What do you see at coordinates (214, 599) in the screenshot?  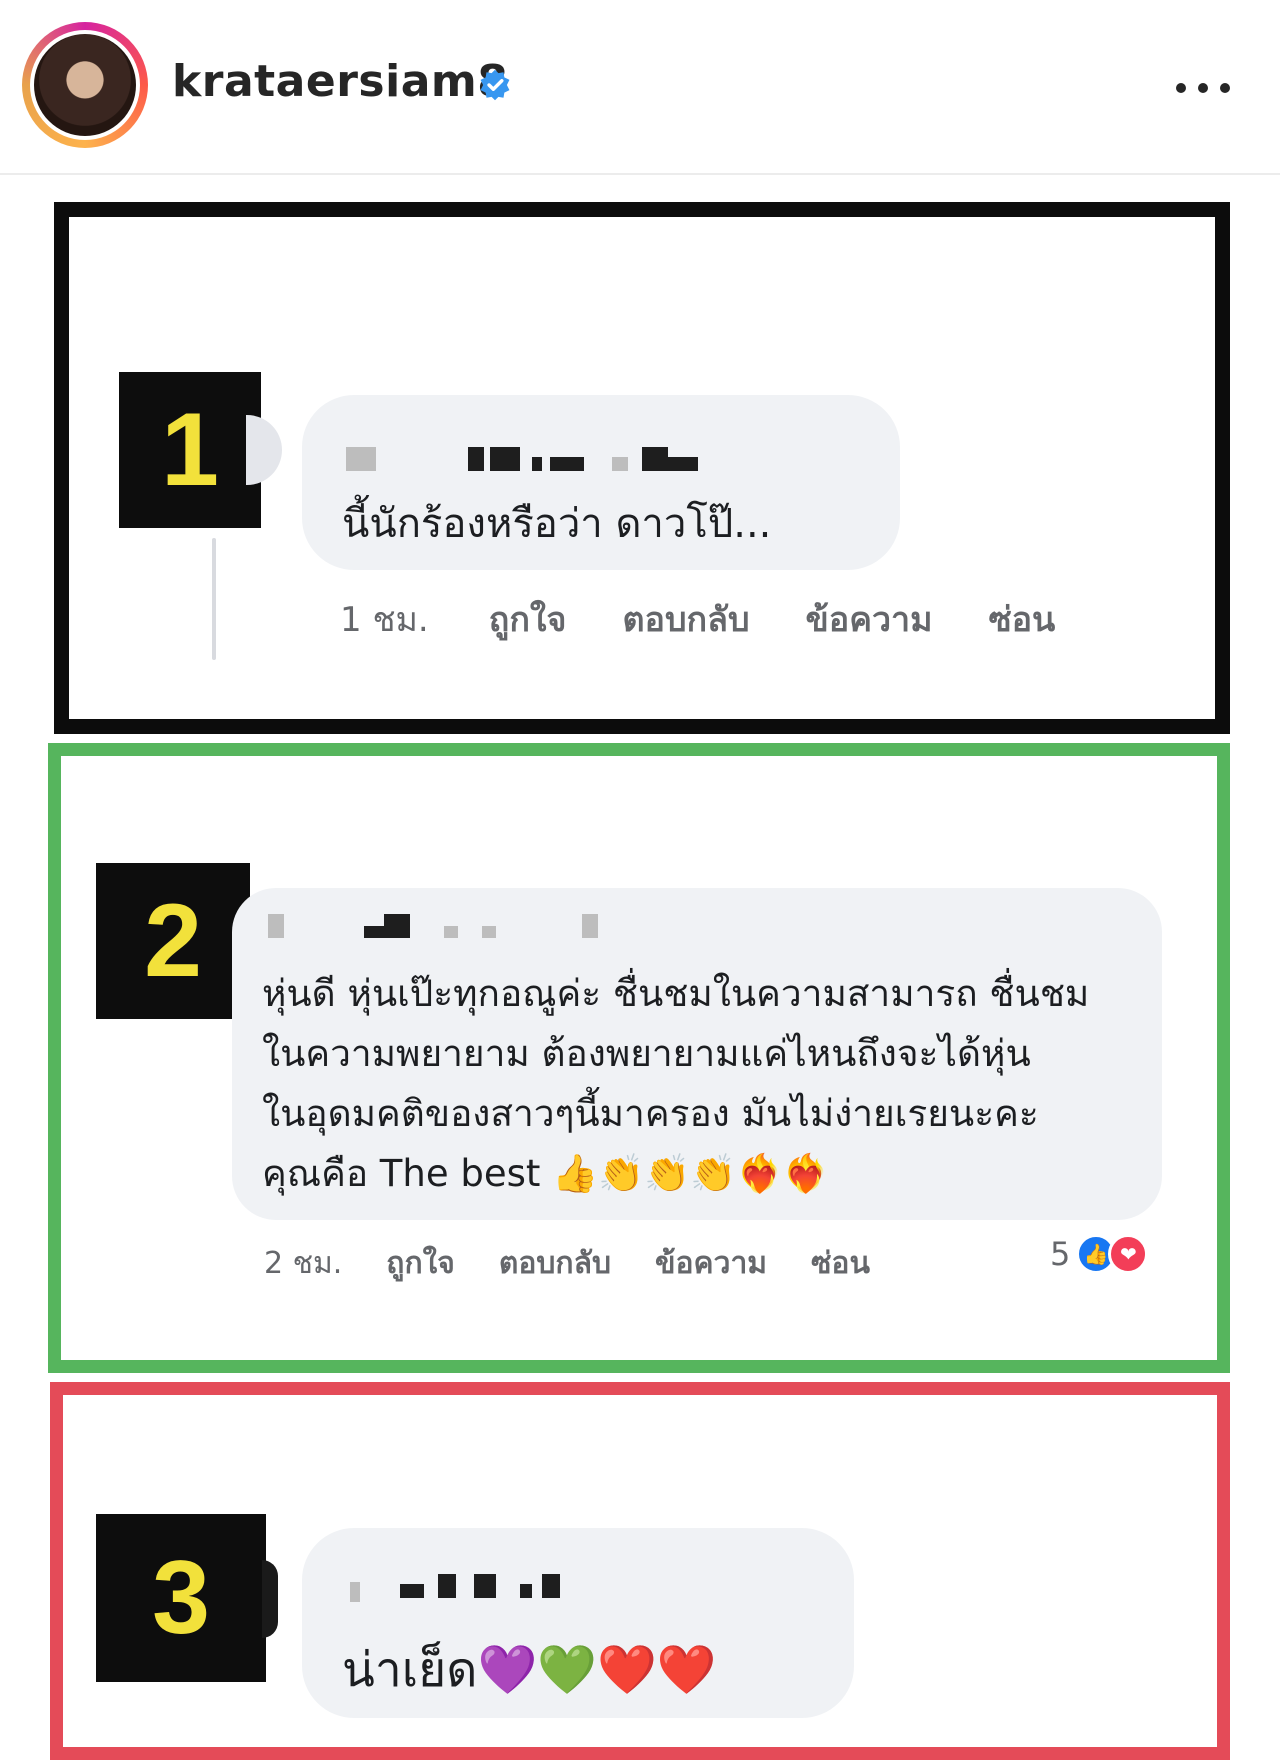 I see `thread-line` at bounding box center [214, 599].